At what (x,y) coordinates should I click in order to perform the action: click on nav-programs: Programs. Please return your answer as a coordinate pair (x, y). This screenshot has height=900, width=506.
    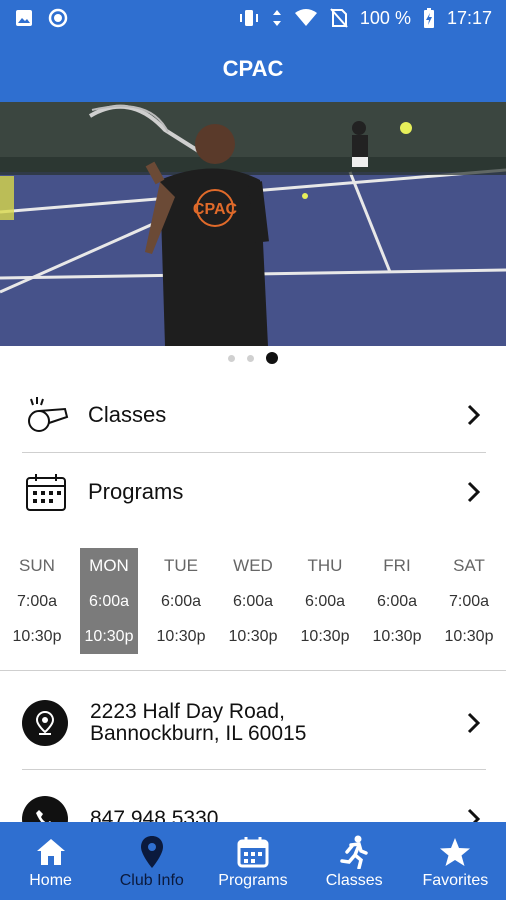
    Looking at the image, I should click on (253, 861).